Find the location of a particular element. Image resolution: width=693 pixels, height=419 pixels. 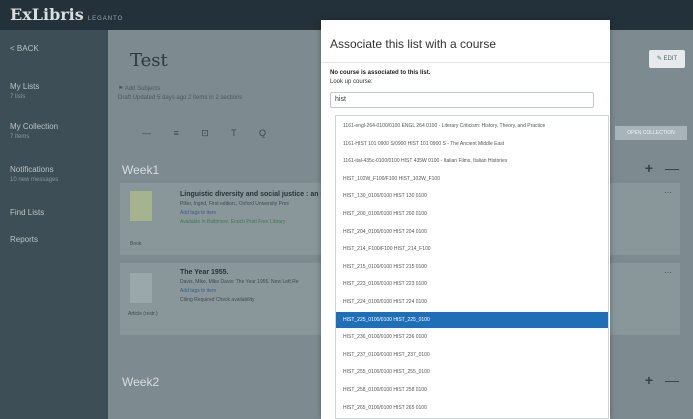

sidebar-item-notifications: Notifications 10 new messages is located at coordinates (34, 175).